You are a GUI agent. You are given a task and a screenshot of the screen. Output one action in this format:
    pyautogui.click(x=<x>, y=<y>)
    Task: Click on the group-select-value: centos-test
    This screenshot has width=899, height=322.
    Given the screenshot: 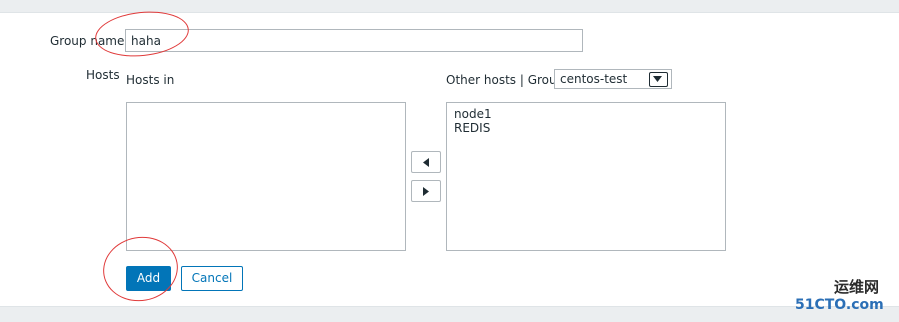 What is the action you would take?
    pyautogui.click(x=594, y=79)
    